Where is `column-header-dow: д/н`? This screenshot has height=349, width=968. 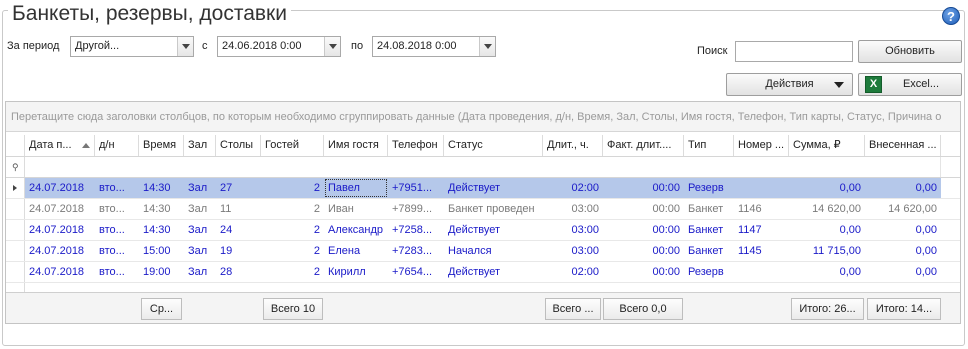
column-header-dow: д/н is located at coordinates (117, 145).